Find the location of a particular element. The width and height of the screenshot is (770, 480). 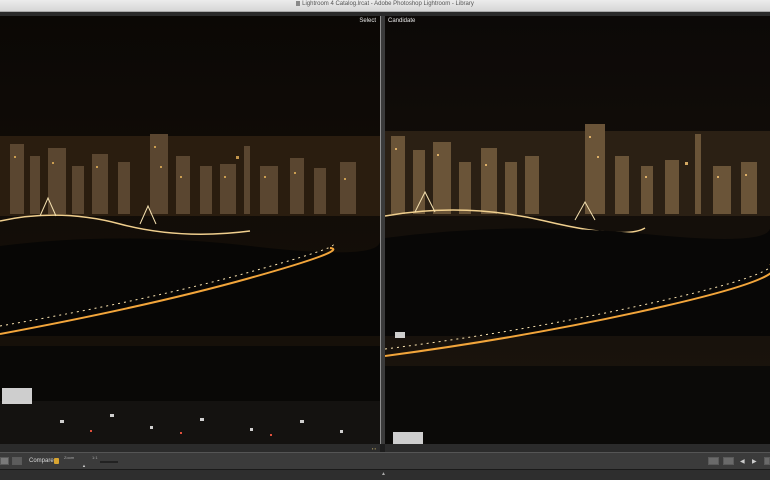

candidate-status-strip is located at coordinates (577, 448).